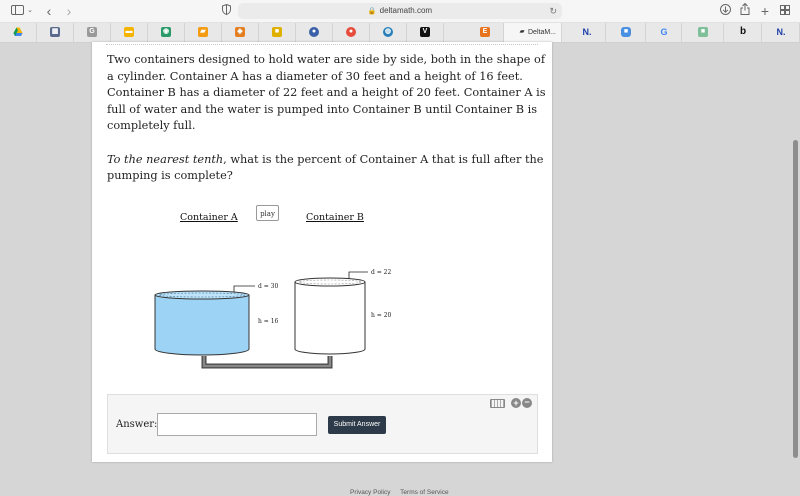 Image resolution: width=800 pixels, height=496 pixels. What do you see at coordinates (202, 325) in the screenshot?
I see `container-a-body` at bounding box center [202, 325].